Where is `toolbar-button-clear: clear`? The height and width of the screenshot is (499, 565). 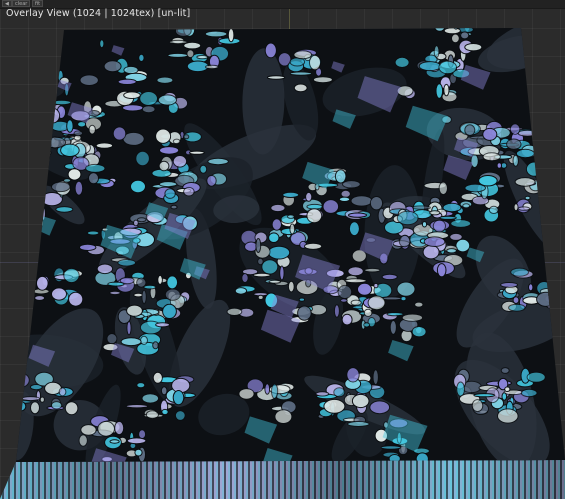 toolbar-button-clear: clear is located at coordinates (21, 3).